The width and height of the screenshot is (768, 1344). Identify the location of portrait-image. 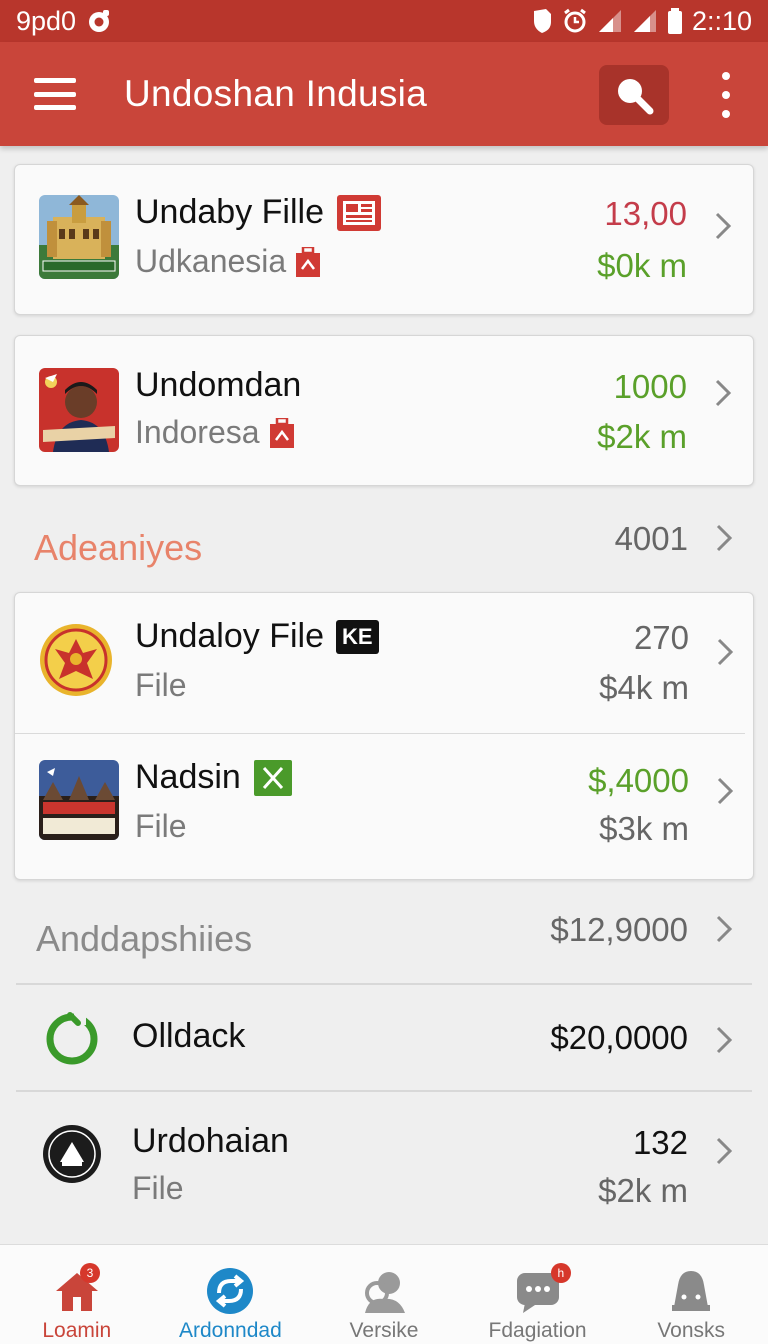
(79, 410).